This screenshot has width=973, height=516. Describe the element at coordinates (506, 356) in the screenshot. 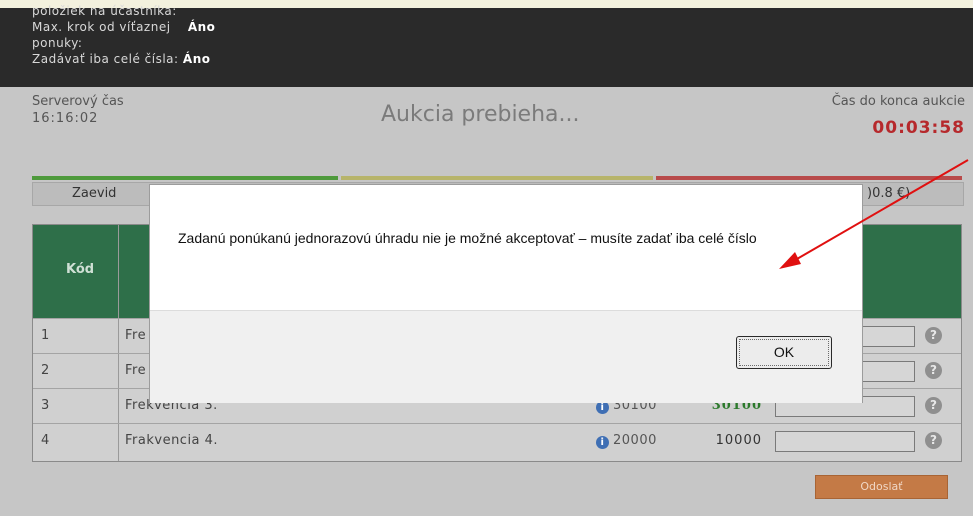

I see `dialog-footer: OK` at that location.